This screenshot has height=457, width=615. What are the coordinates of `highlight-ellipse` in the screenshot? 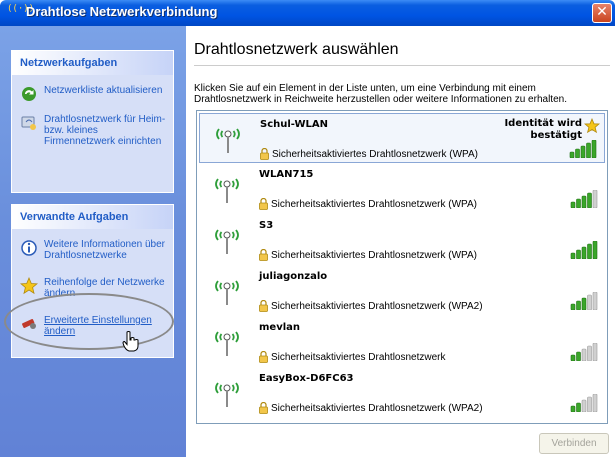 It's located at (89, 321).